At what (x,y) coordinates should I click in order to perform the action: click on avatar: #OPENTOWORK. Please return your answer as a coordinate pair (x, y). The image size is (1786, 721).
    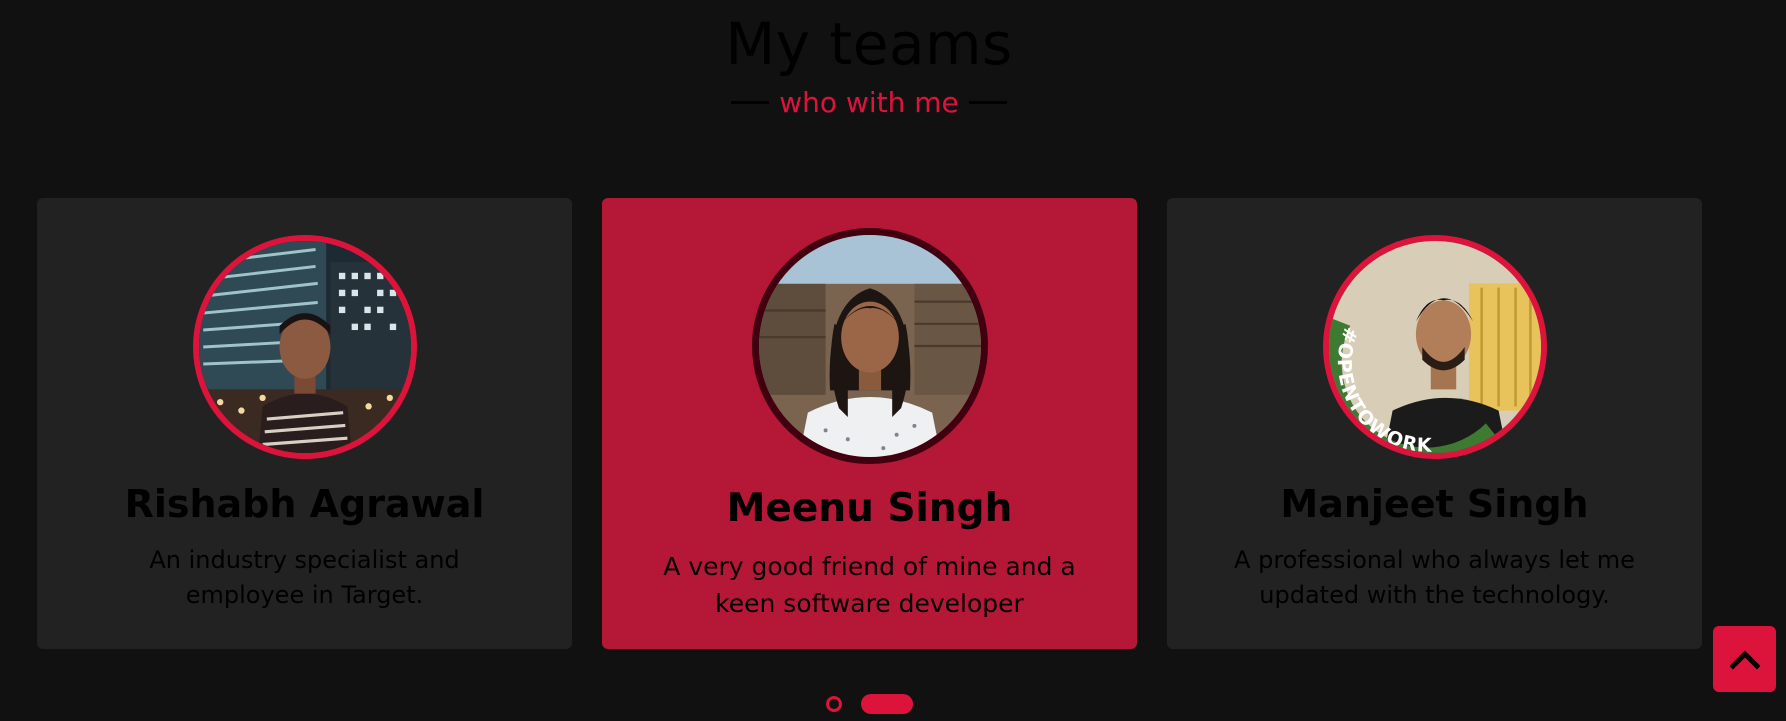
    Looking at the image, I should click on (1434, 347).